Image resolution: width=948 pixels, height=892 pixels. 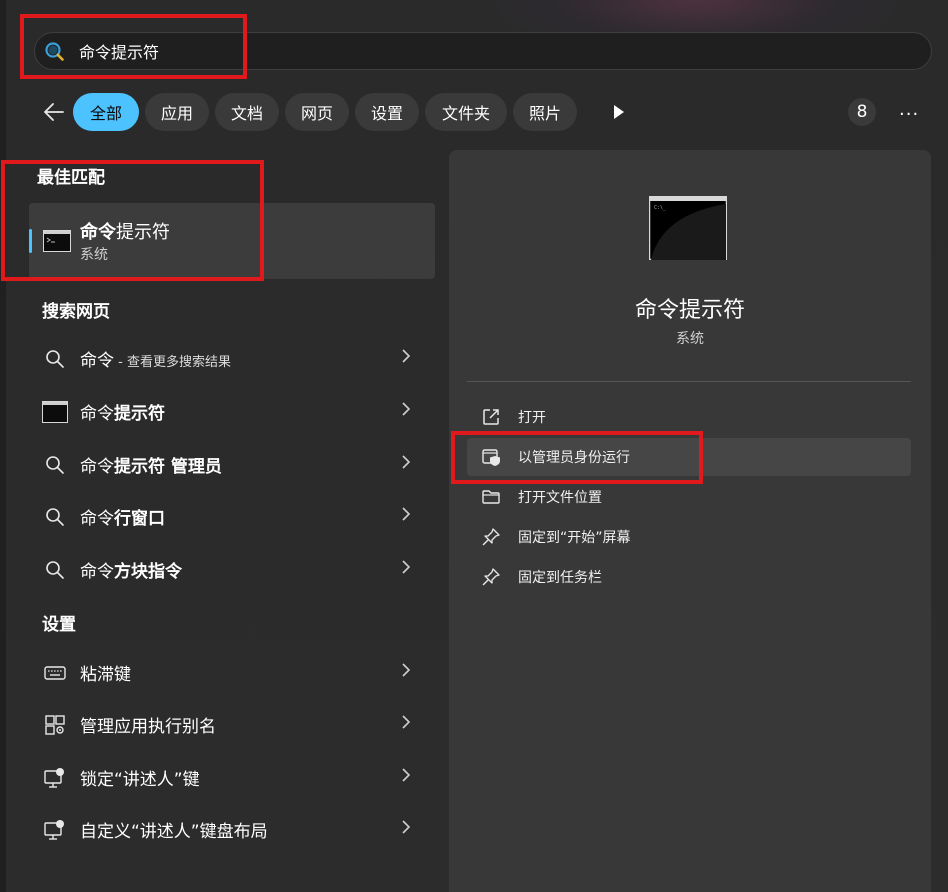 What do you see at coordinates (532, 418) in the screenshot?
I see `action-label: 打开` at bounding box center [532, 418].